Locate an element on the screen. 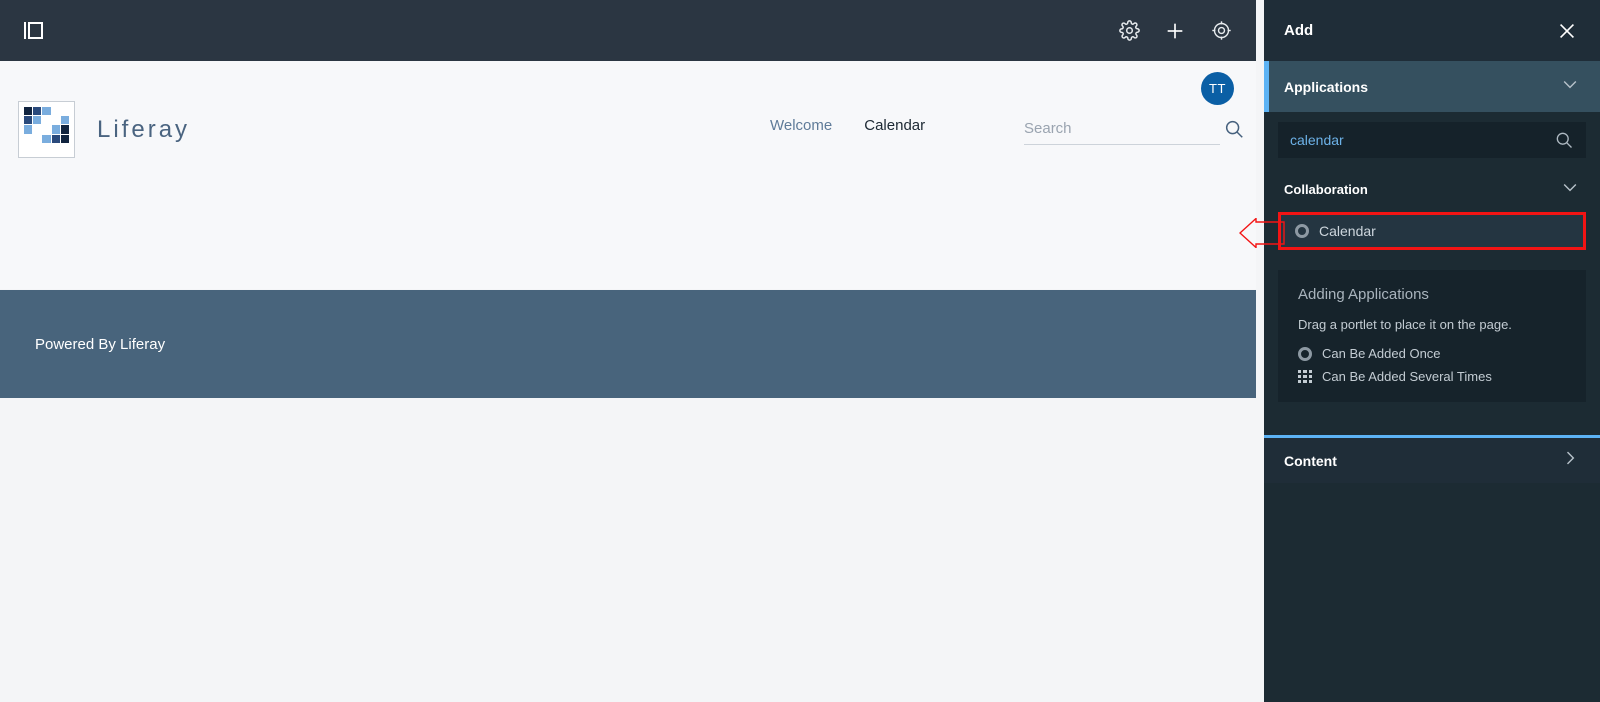 This screenshot has width=1600, height=702. site-footer: Powered By Liferay is located at coordinates (628, 344).